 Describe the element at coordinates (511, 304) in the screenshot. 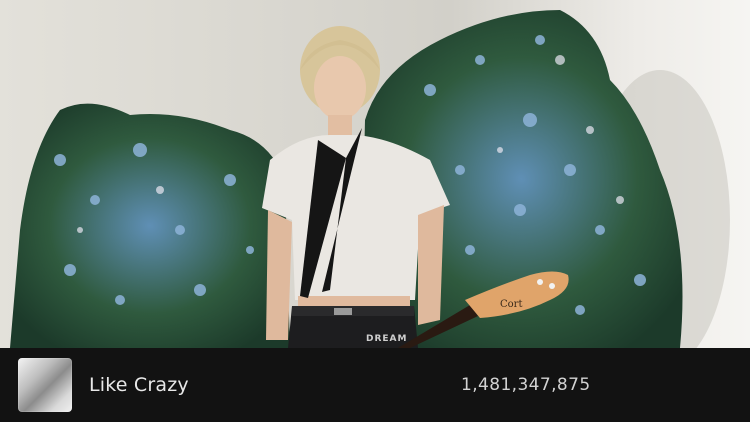

I see `guitar-brand-text: Cort` at that location.